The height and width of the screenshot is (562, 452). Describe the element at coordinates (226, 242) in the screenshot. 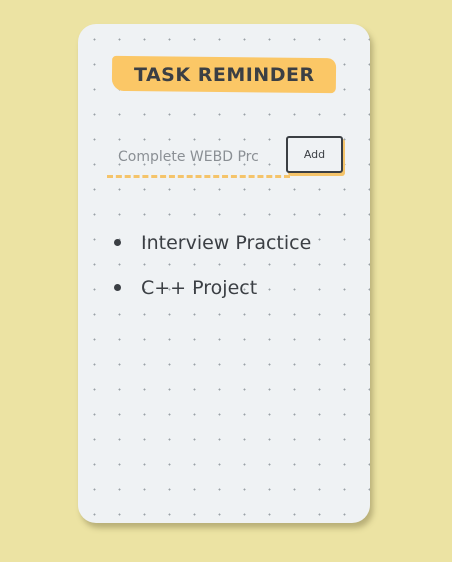

I see `task-label: Interview Practice` at that location.